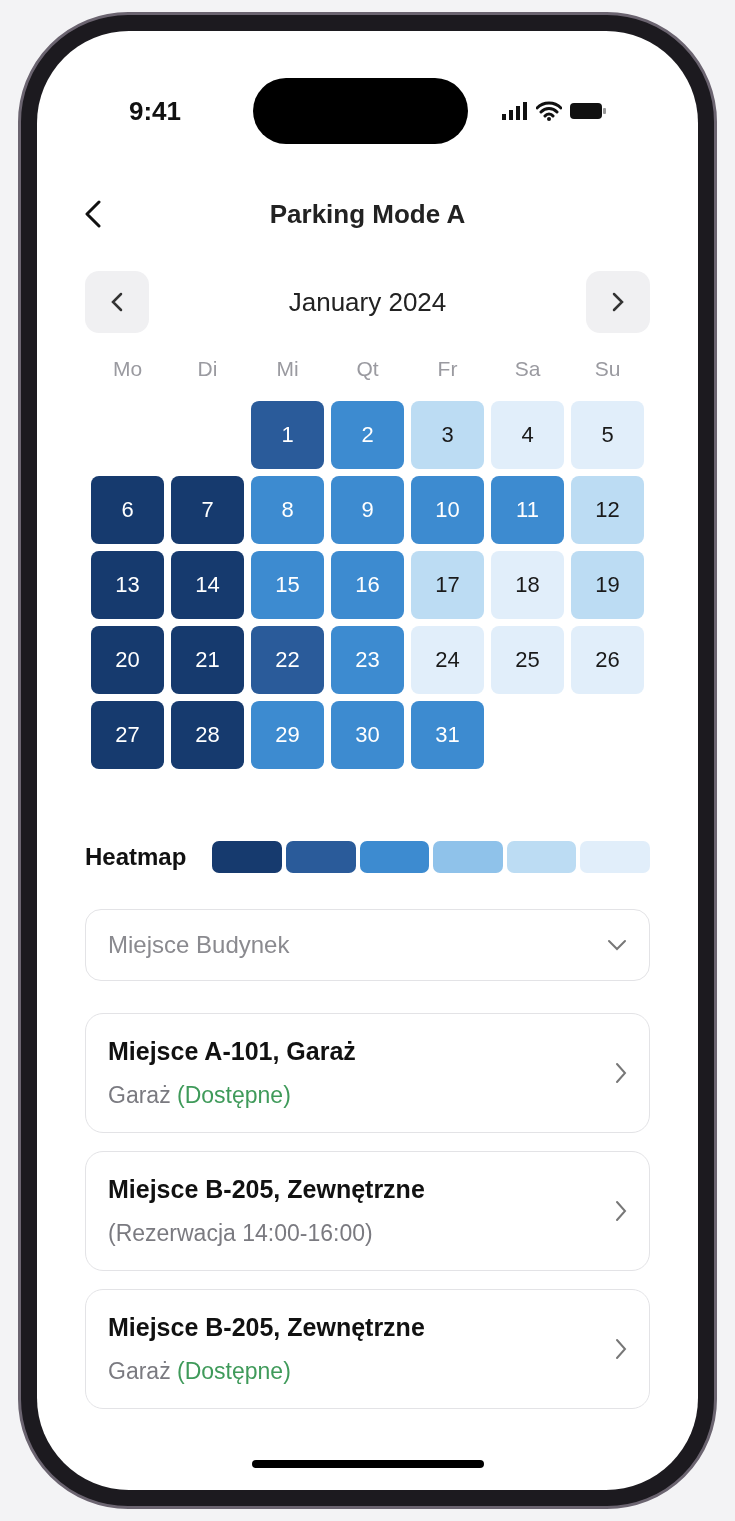  I want to click on spot-status: (Rezerwacja 14:00-16:00), so click(241, 1233).